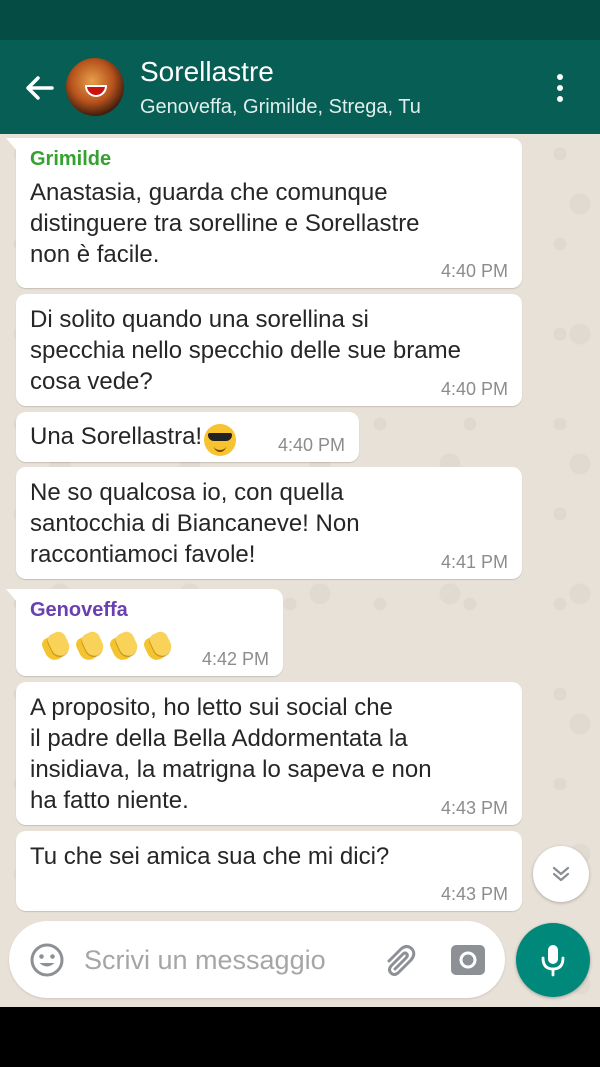 The image size is (600, 1067). Describe the element at coordinates (79, 610) in the screenshot. I see `message-sender: Genoveffa` at that location.